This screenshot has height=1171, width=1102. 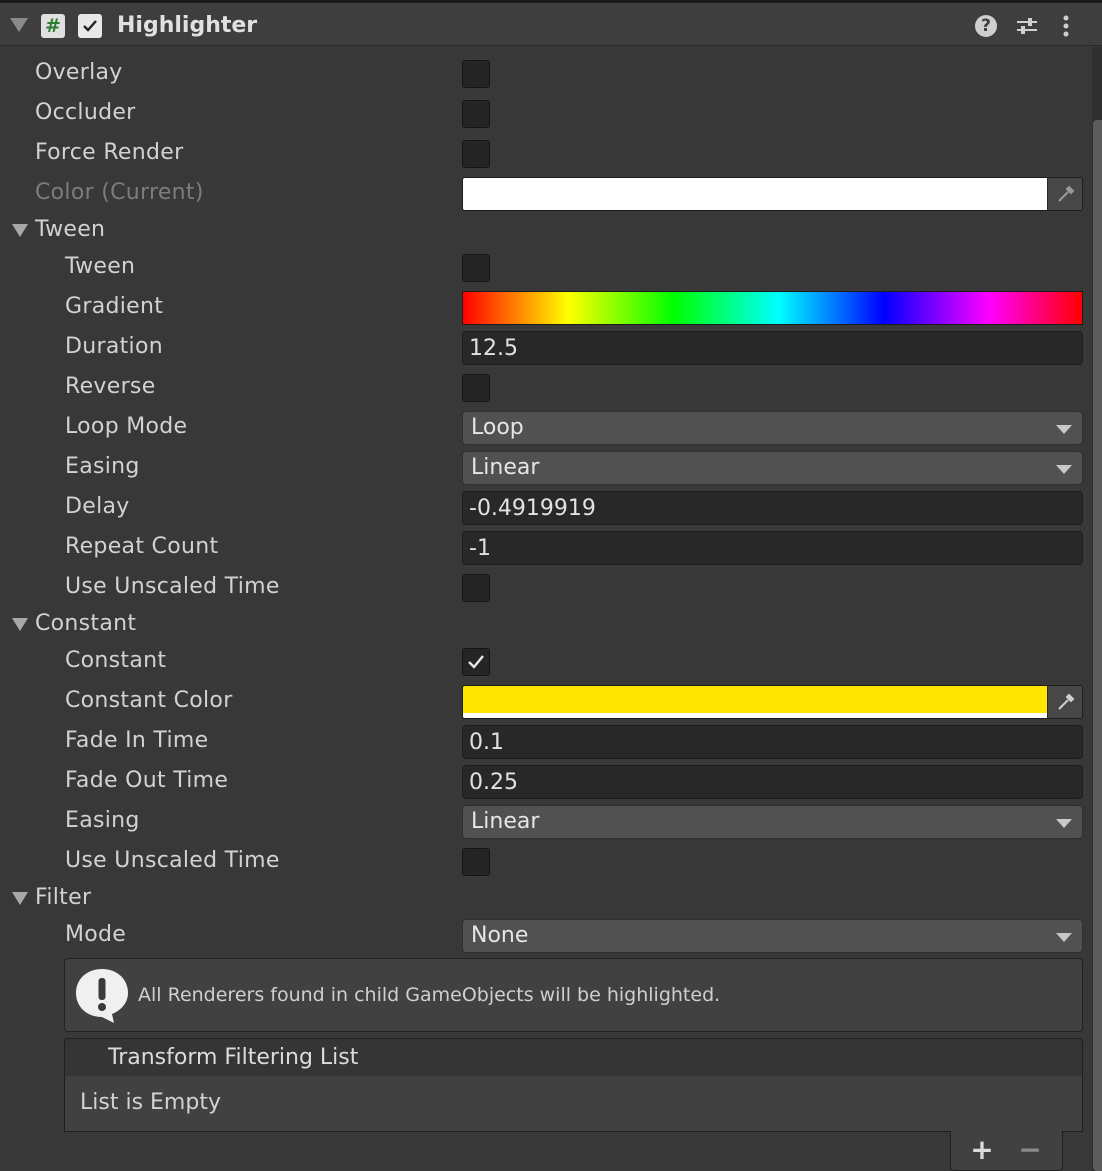 What do you see at coordinates (1027, 26) in the screenshot?
I see `presets-icon` at bounding box center [1027, 26].